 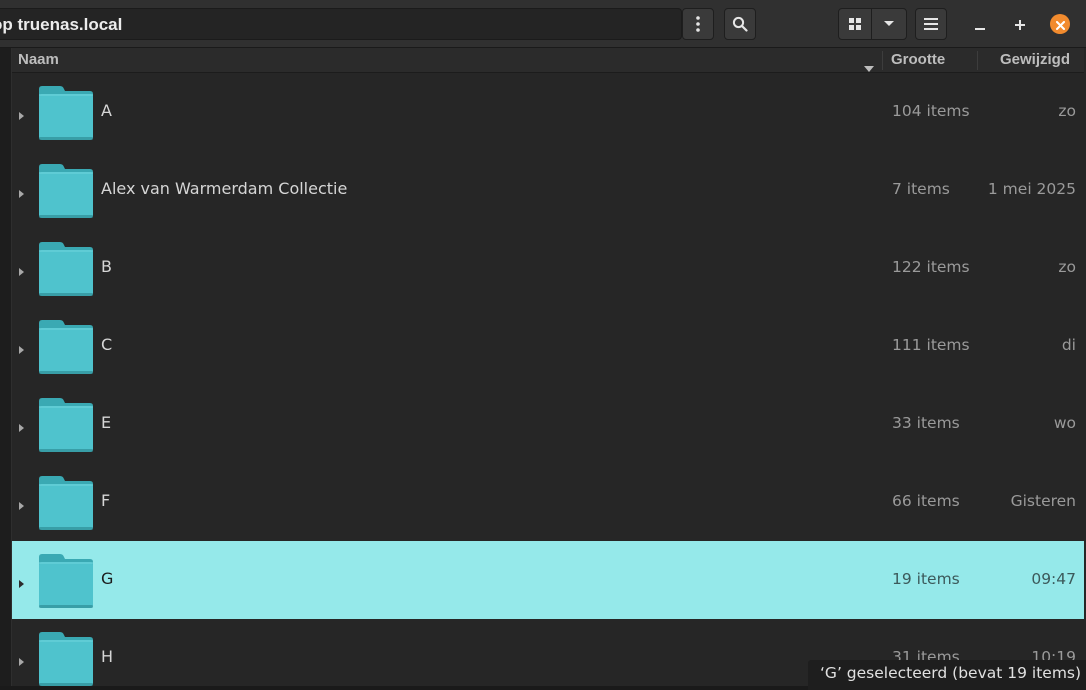 I want to click on folder-name: H, so click(x=107, y=656).